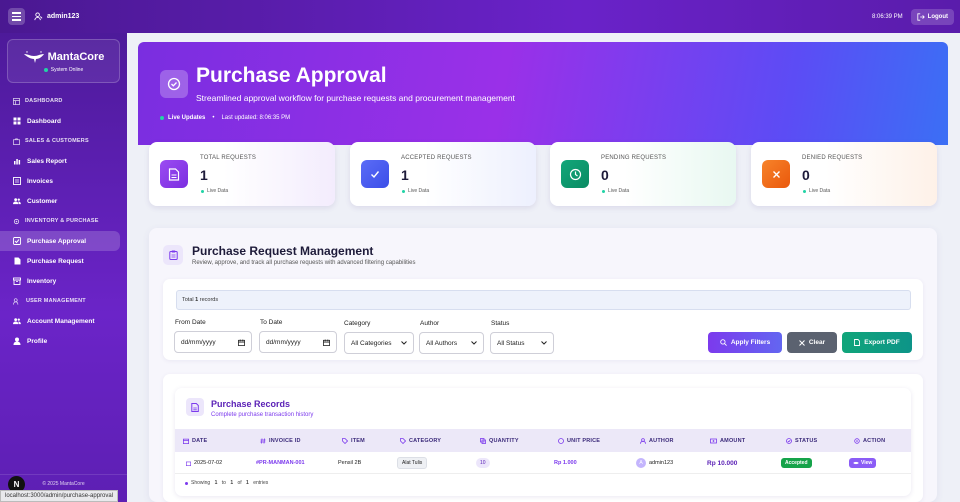 The image size is (960, 502). What do you see at coordinates (832, 158) in the screenshot?
I see `stat-label: DENIED REQUESTS` at bounding box center [832, 158].